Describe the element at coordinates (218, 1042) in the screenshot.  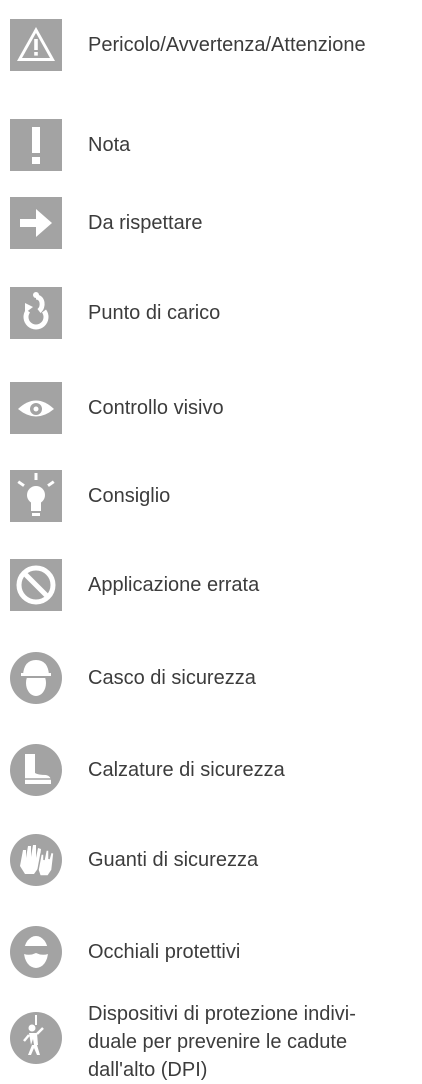
I see `legend-label-fall-protection-line: duale per prevenire le cadute` at that location.